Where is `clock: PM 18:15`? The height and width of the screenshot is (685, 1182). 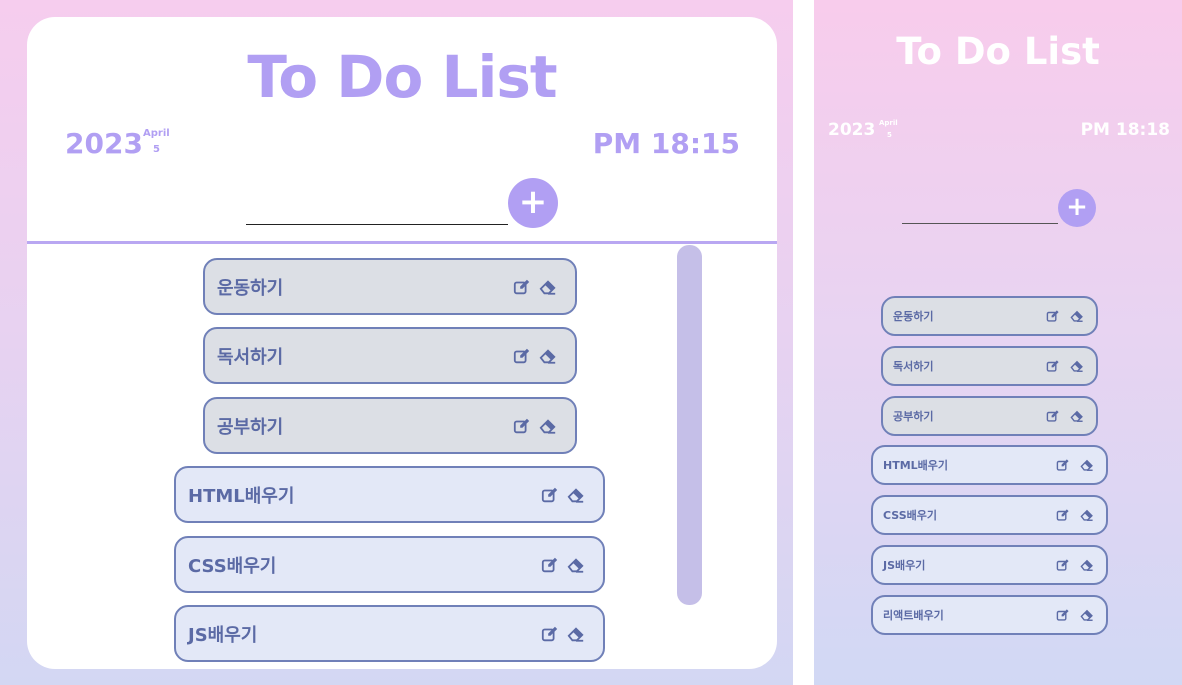
clock: PM 18:15 is located at coordinates (666, 143).